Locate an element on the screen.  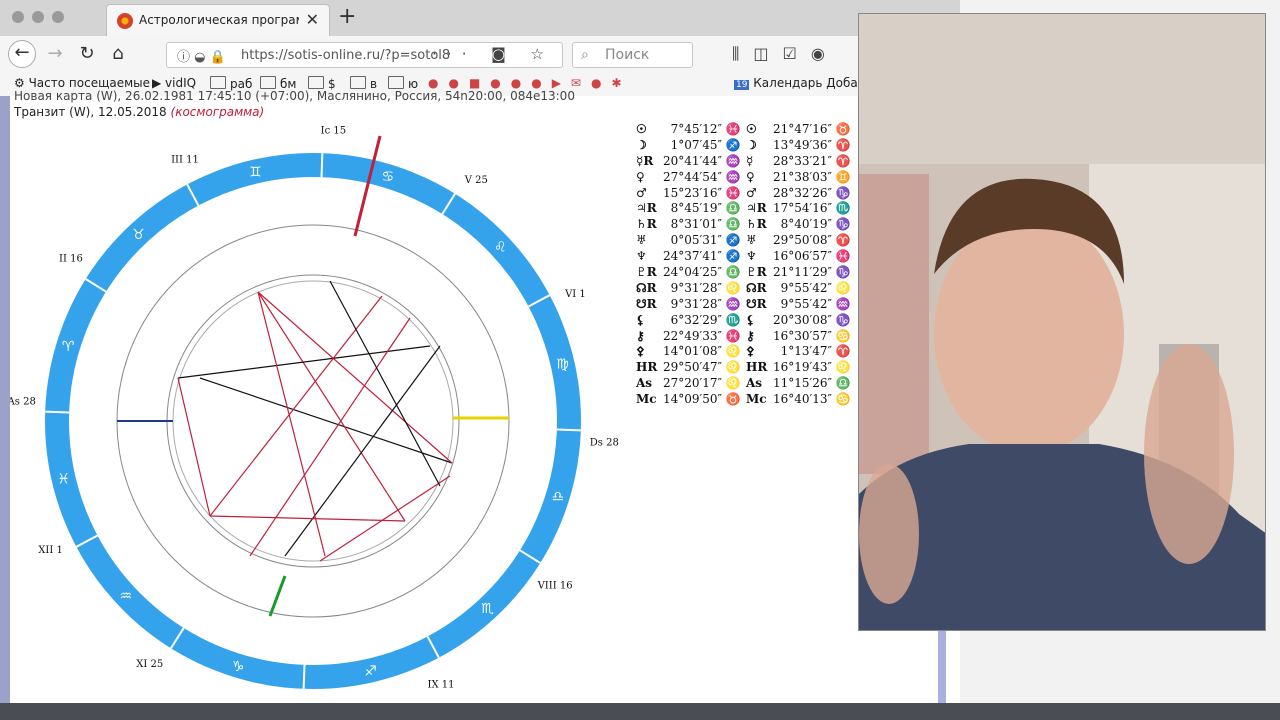
scrollbar-track is located at coordinates (942, 666).